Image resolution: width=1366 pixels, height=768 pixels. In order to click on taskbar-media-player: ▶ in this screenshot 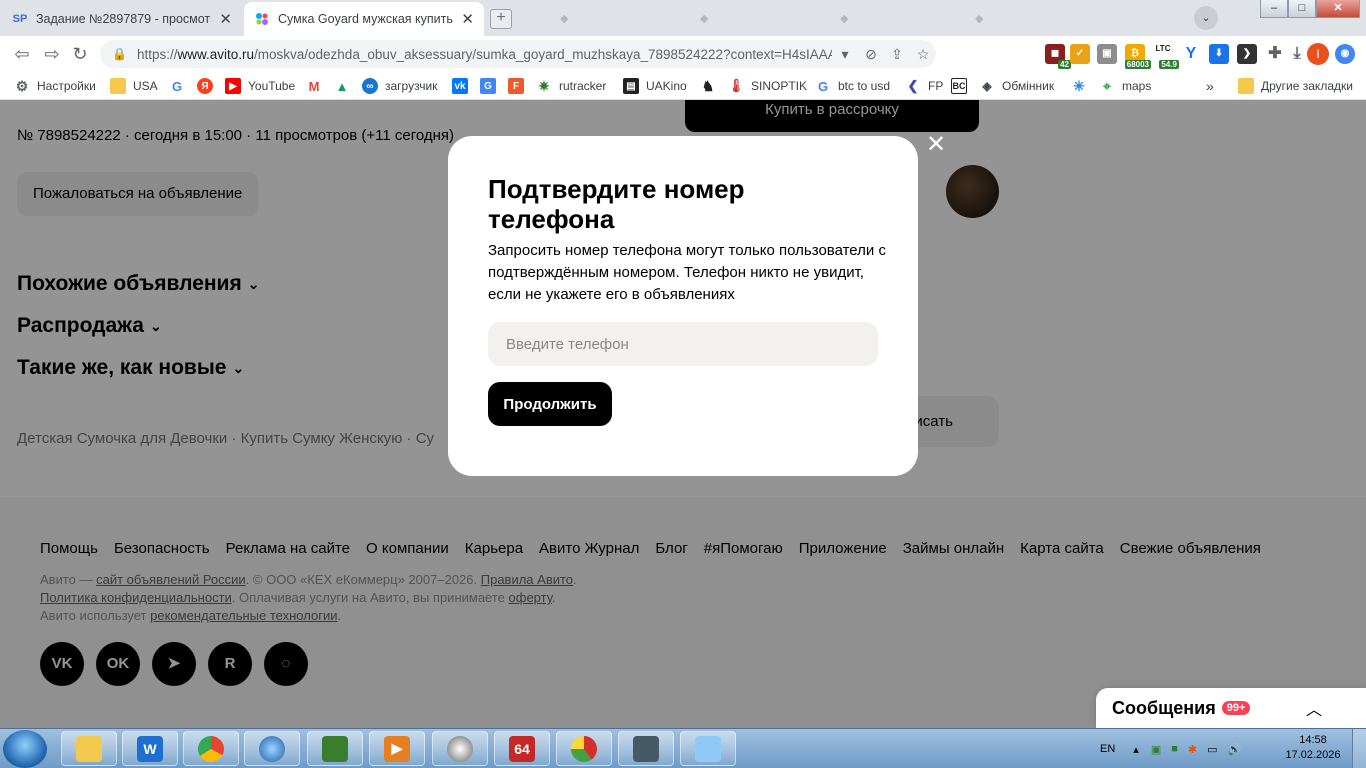, I will do `click(397, 748)`.